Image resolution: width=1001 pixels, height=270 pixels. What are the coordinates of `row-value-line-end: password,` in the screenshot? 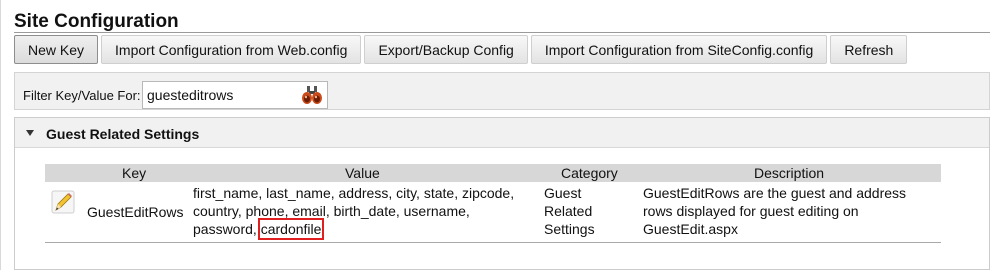 It's located at (225, 229).